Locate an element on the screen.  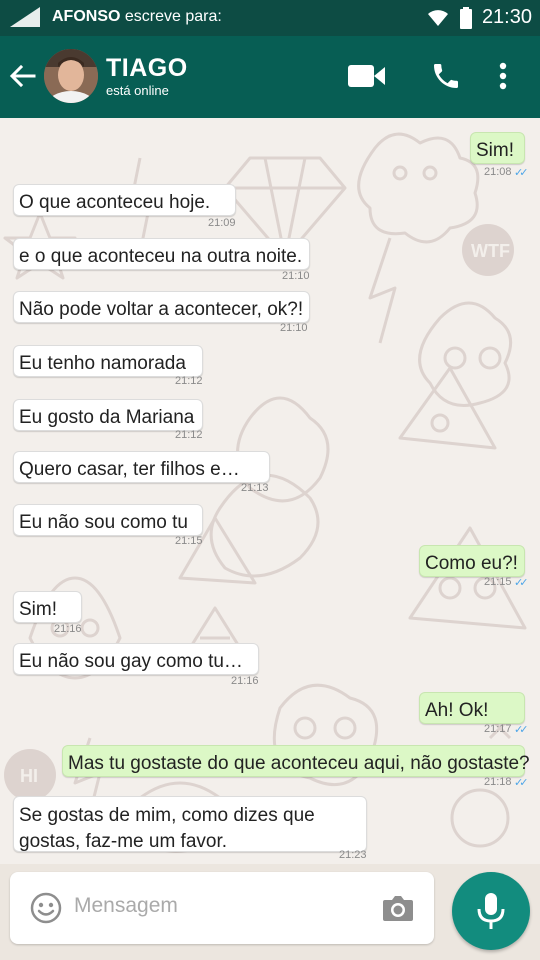
camera-icon is located at coordinates (398, 908).